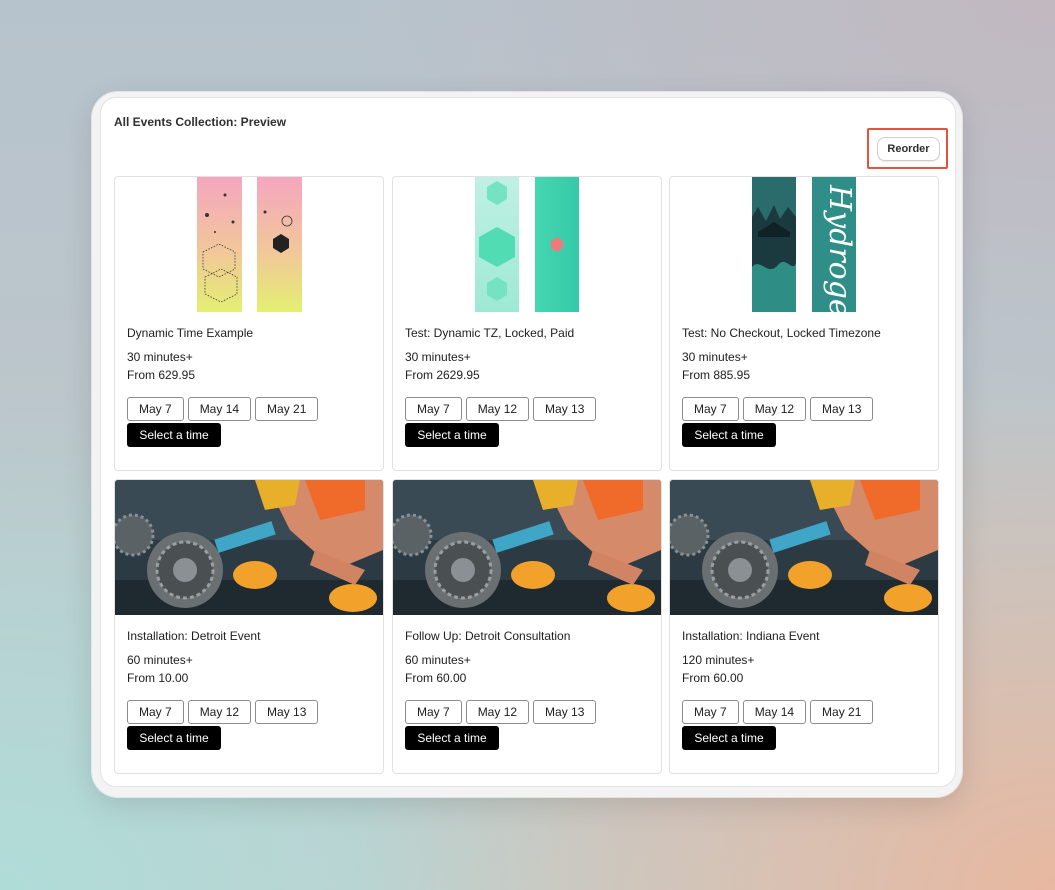 This screenshot has width=1055, height=890. Describe the element at coordinates (804, 244) in the screenshot. I see `product-image-snowboard-hydrogen: Hydrogen` at that location.